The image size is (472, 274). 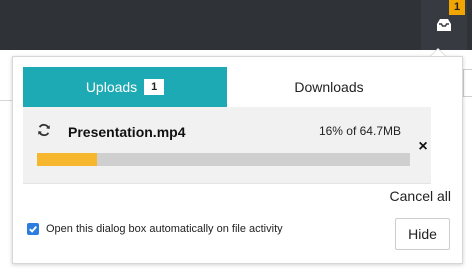 I want to click on tab-uploads-label: Uploads, so click(x=111, y=87).